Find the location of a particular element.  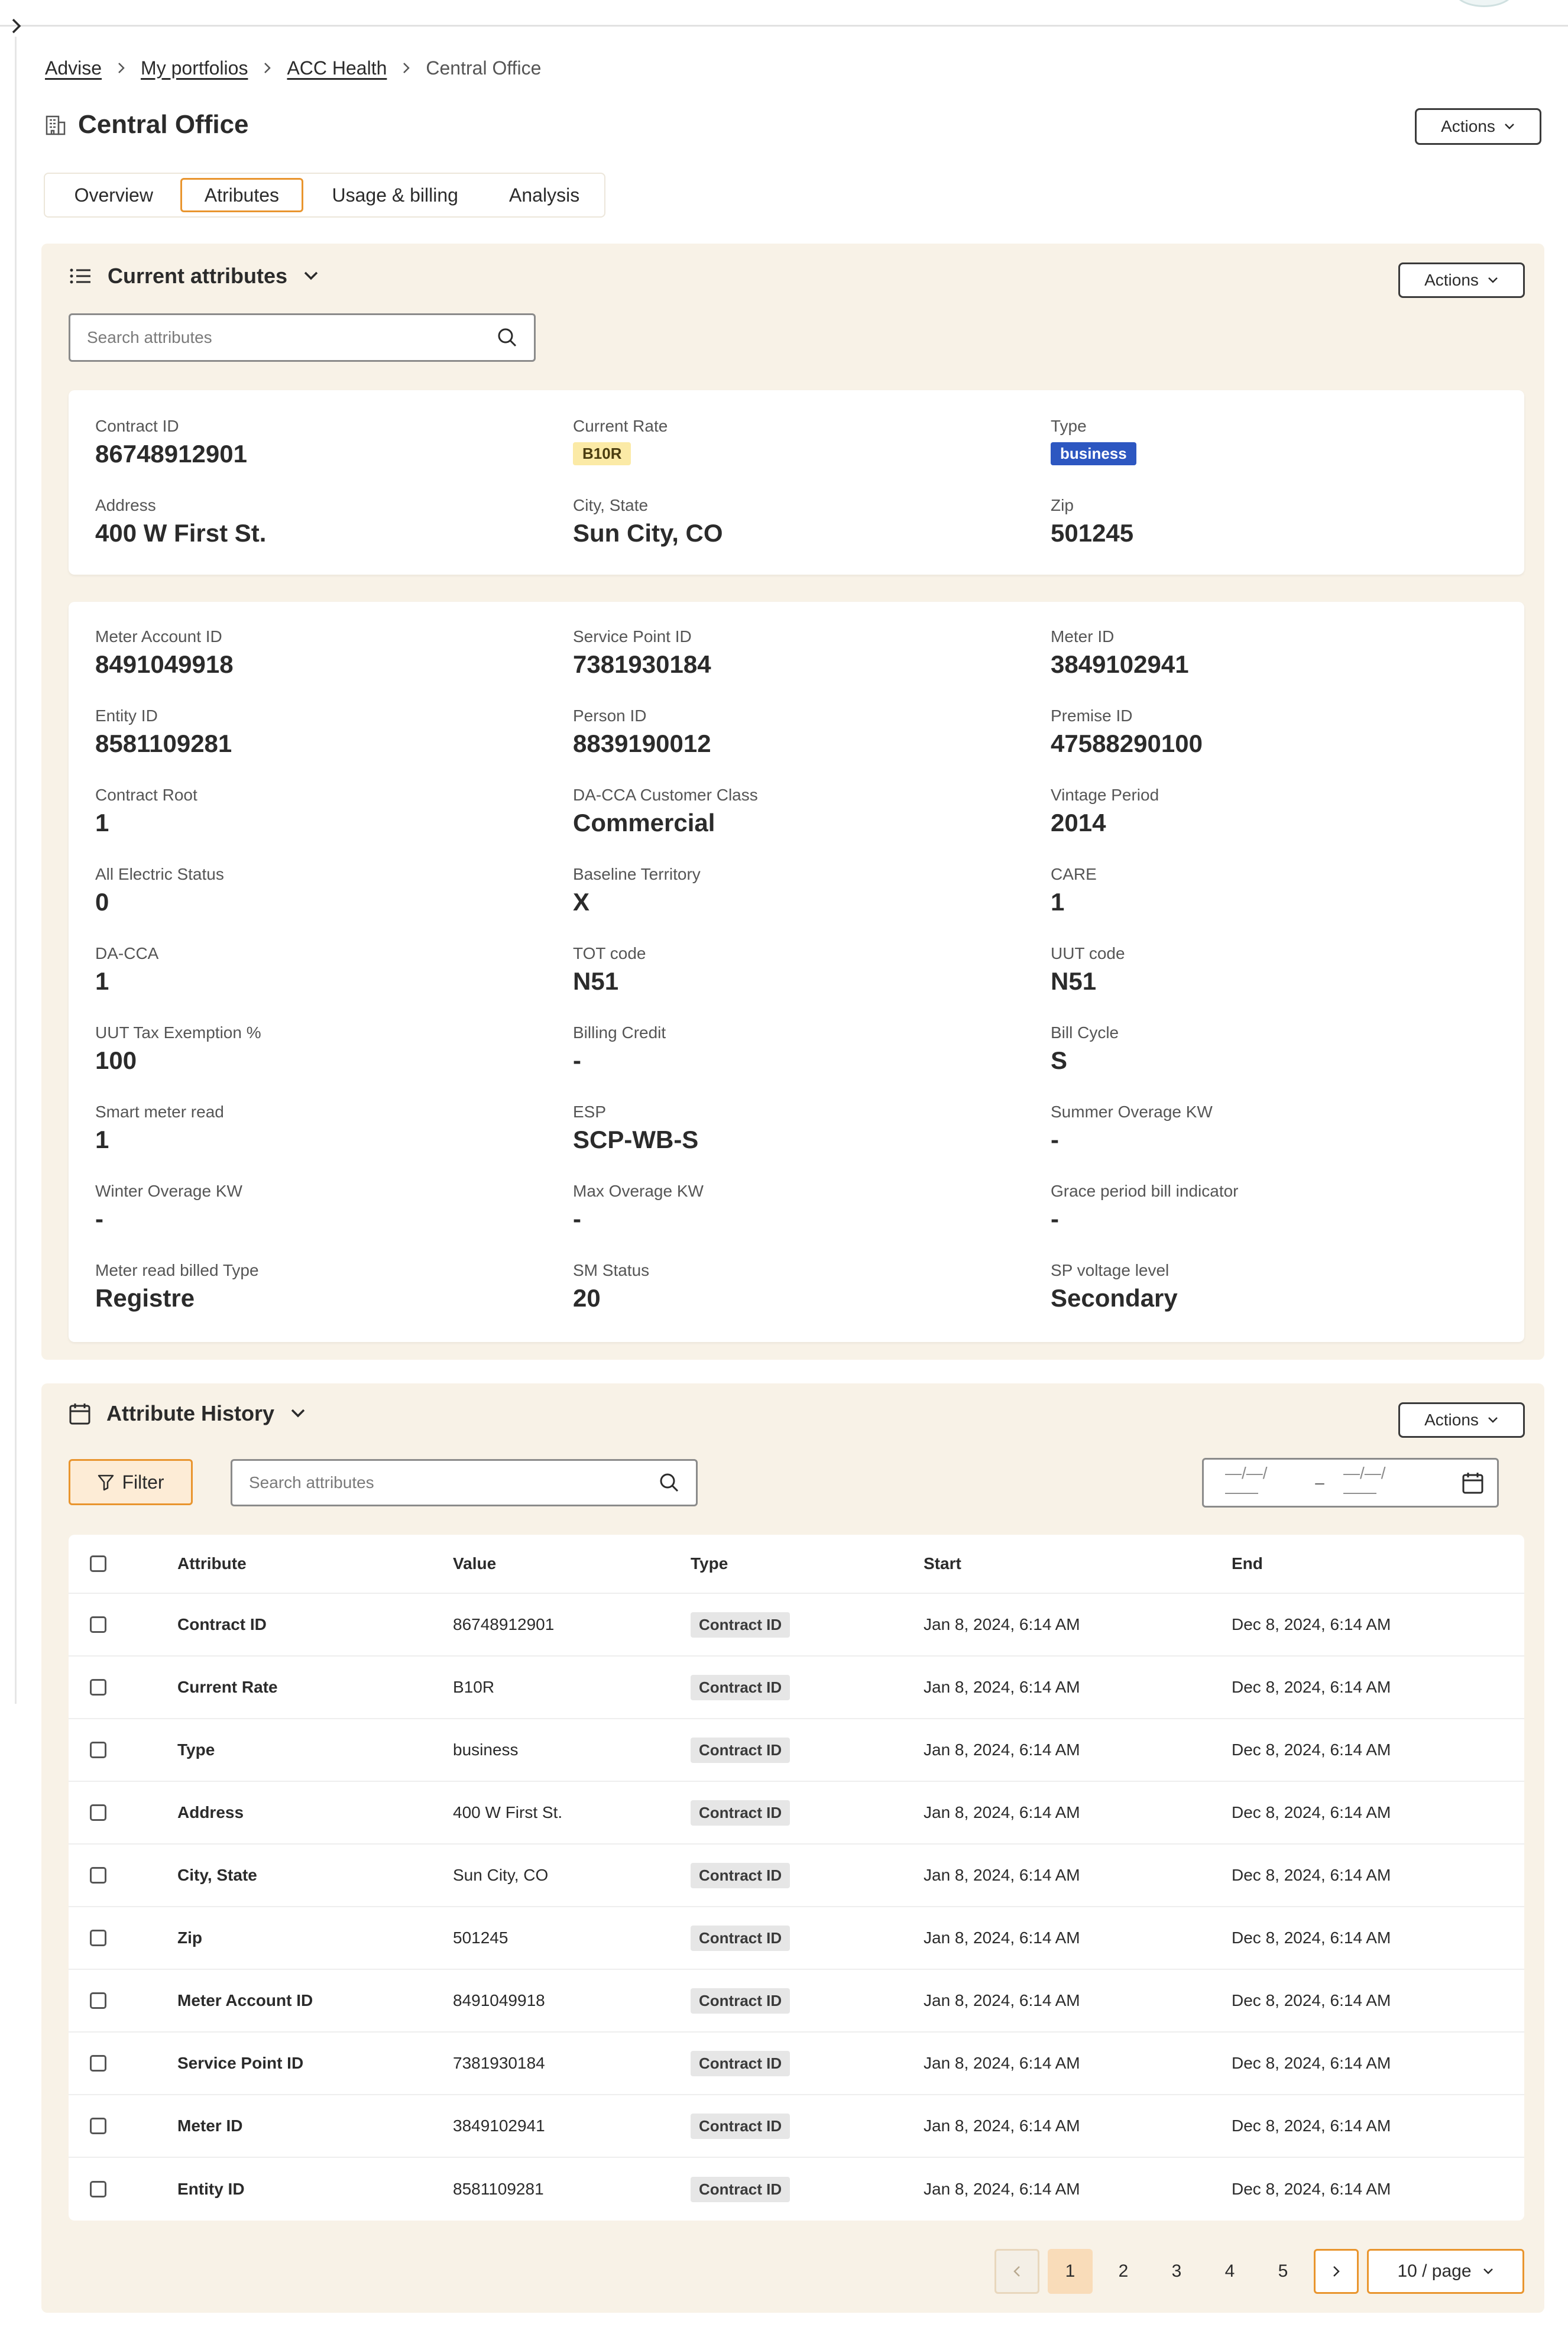

date-range-picker: —/—/—— – —/—/—— is located at coordinates (1350, 1483).